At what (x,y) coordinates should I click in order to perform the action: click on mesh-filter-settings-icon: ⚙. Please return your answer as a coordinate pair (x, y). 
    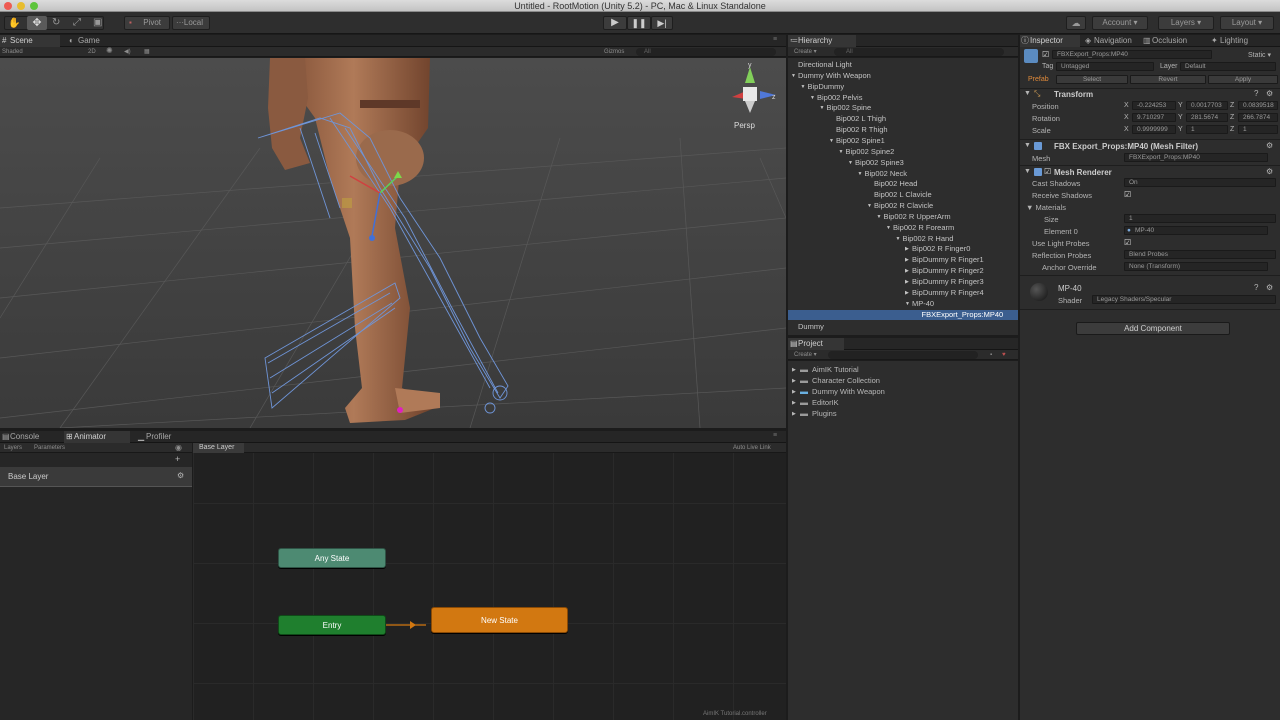
    Looking at the image, I should click on (1269, 145).